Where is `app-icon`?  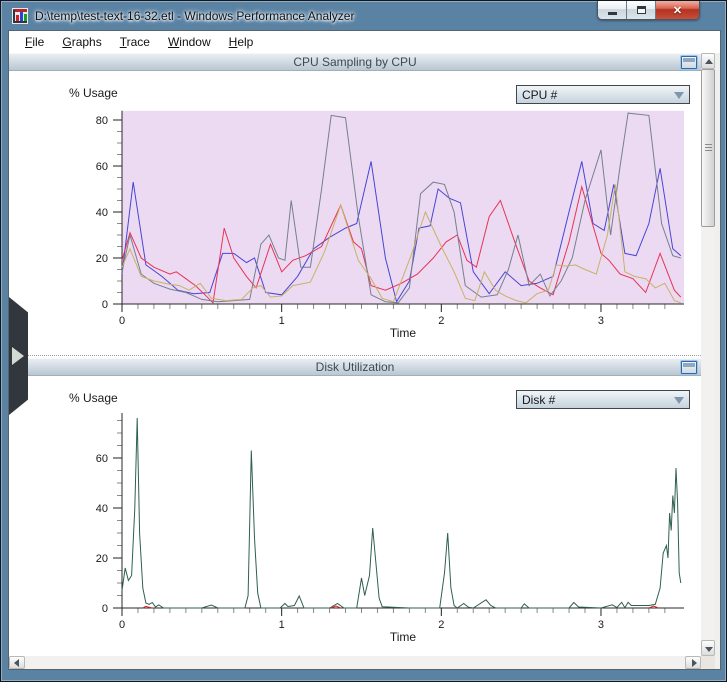
app-icon is located at coordinates (20, 16).